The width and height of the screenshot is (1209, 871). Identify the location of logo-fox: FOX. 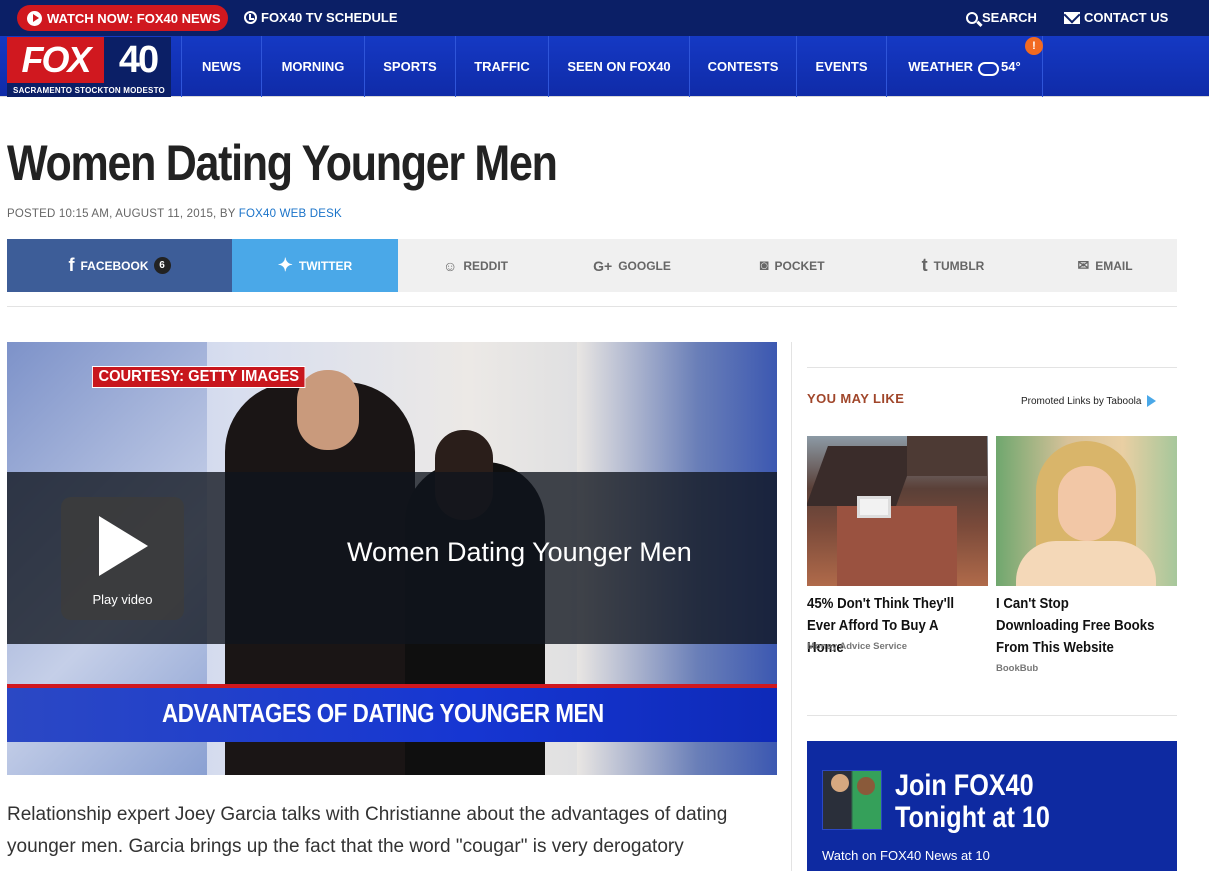
(55, 60).